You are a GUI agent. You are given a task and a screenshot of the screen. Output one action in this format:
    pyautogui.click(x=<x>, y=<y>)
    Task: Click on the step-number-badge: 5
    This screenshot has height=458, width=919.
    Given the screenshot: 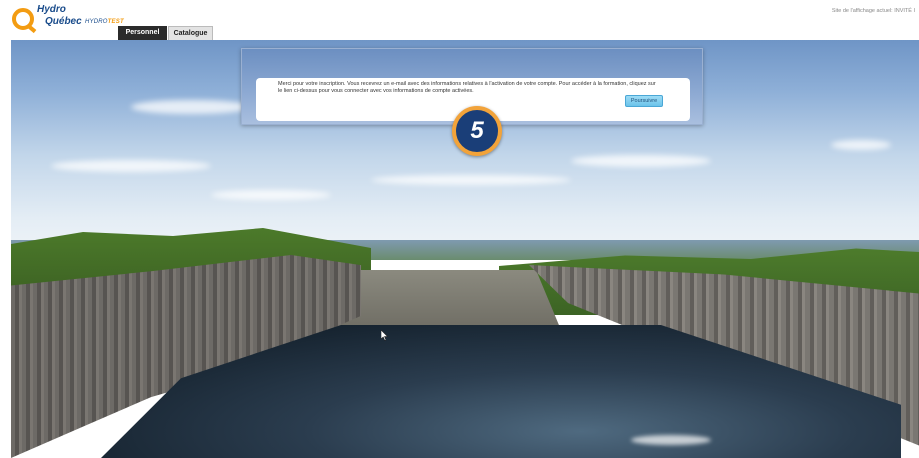 What is the action you would take?
    pyautogui.click(x=477, y=131)
    